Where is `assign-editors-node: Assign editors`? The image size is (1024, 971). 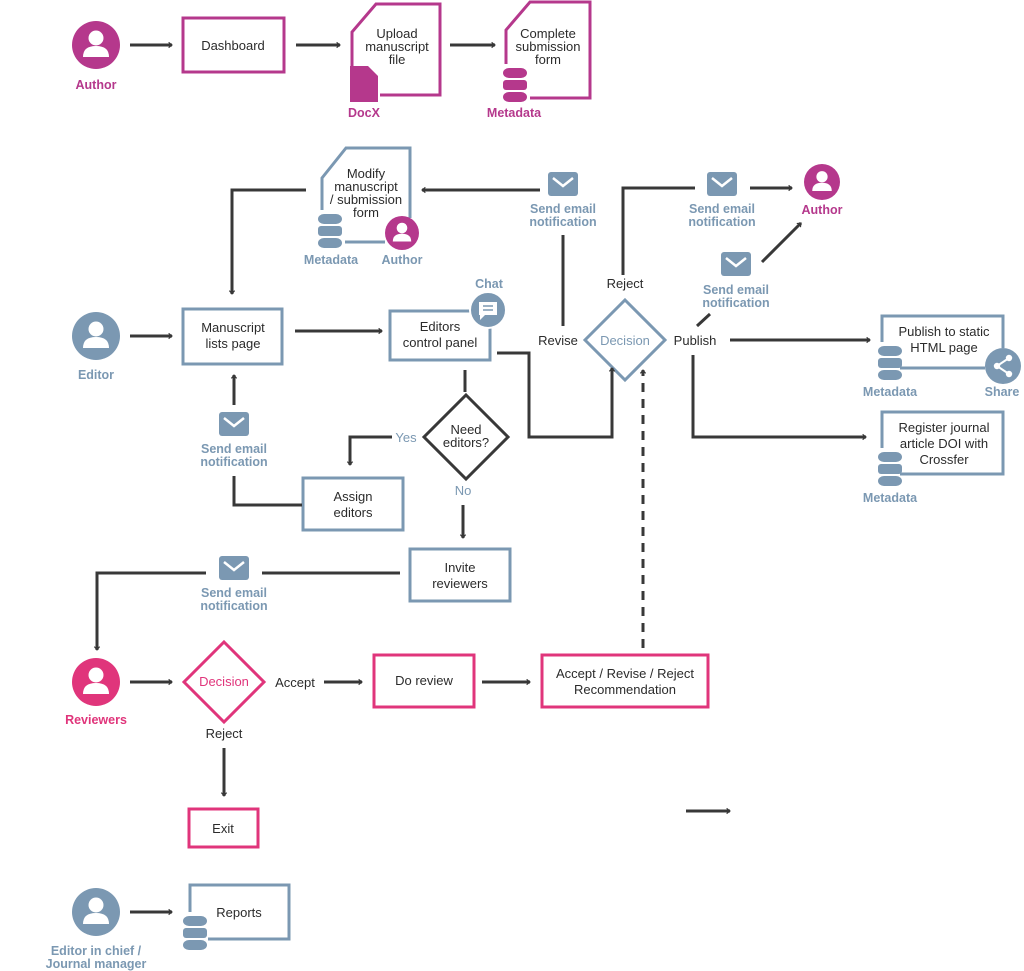 assign-editors-node: Assign editors is located at coordinates (353, 504).